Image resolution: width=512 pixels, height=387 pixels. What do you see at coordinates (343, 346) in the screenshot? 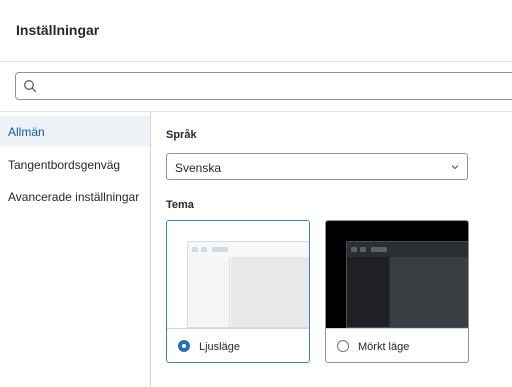
I see `dark-theme-radio` at bounding box center [343, 346].